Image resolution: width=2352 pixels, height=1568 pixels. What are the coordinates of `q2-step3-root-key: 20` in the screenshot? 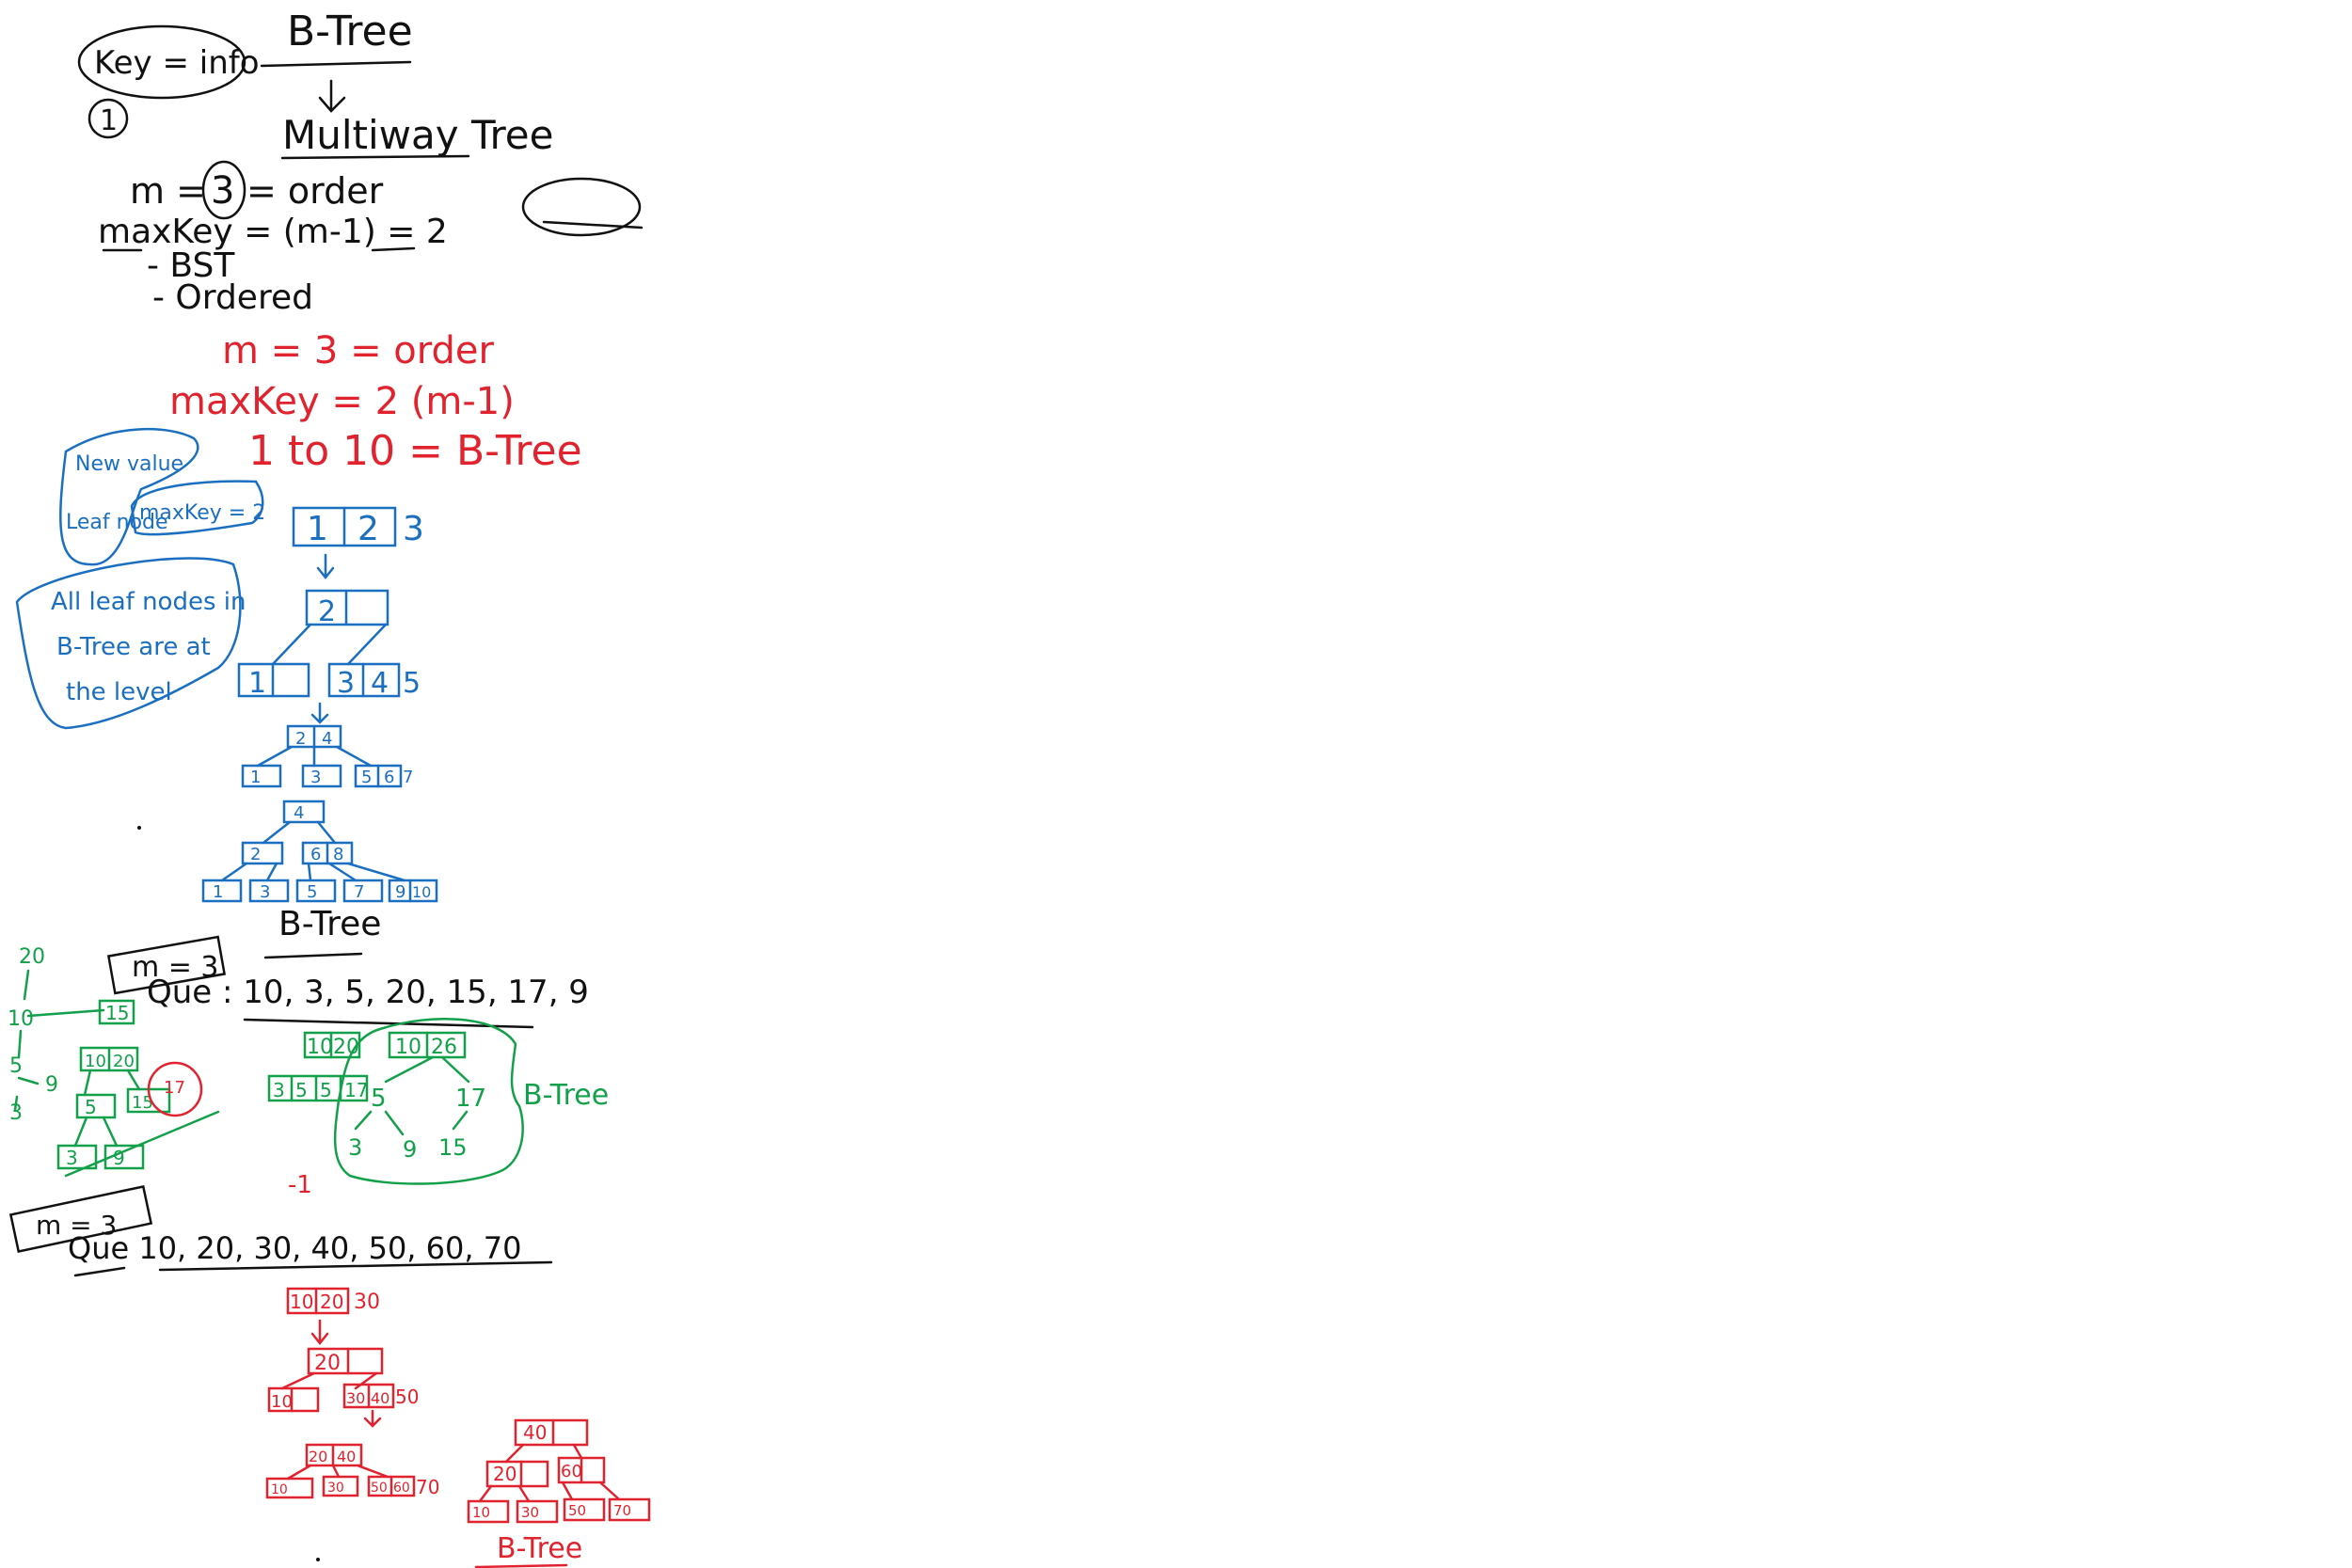 It's located at (318, 1457).